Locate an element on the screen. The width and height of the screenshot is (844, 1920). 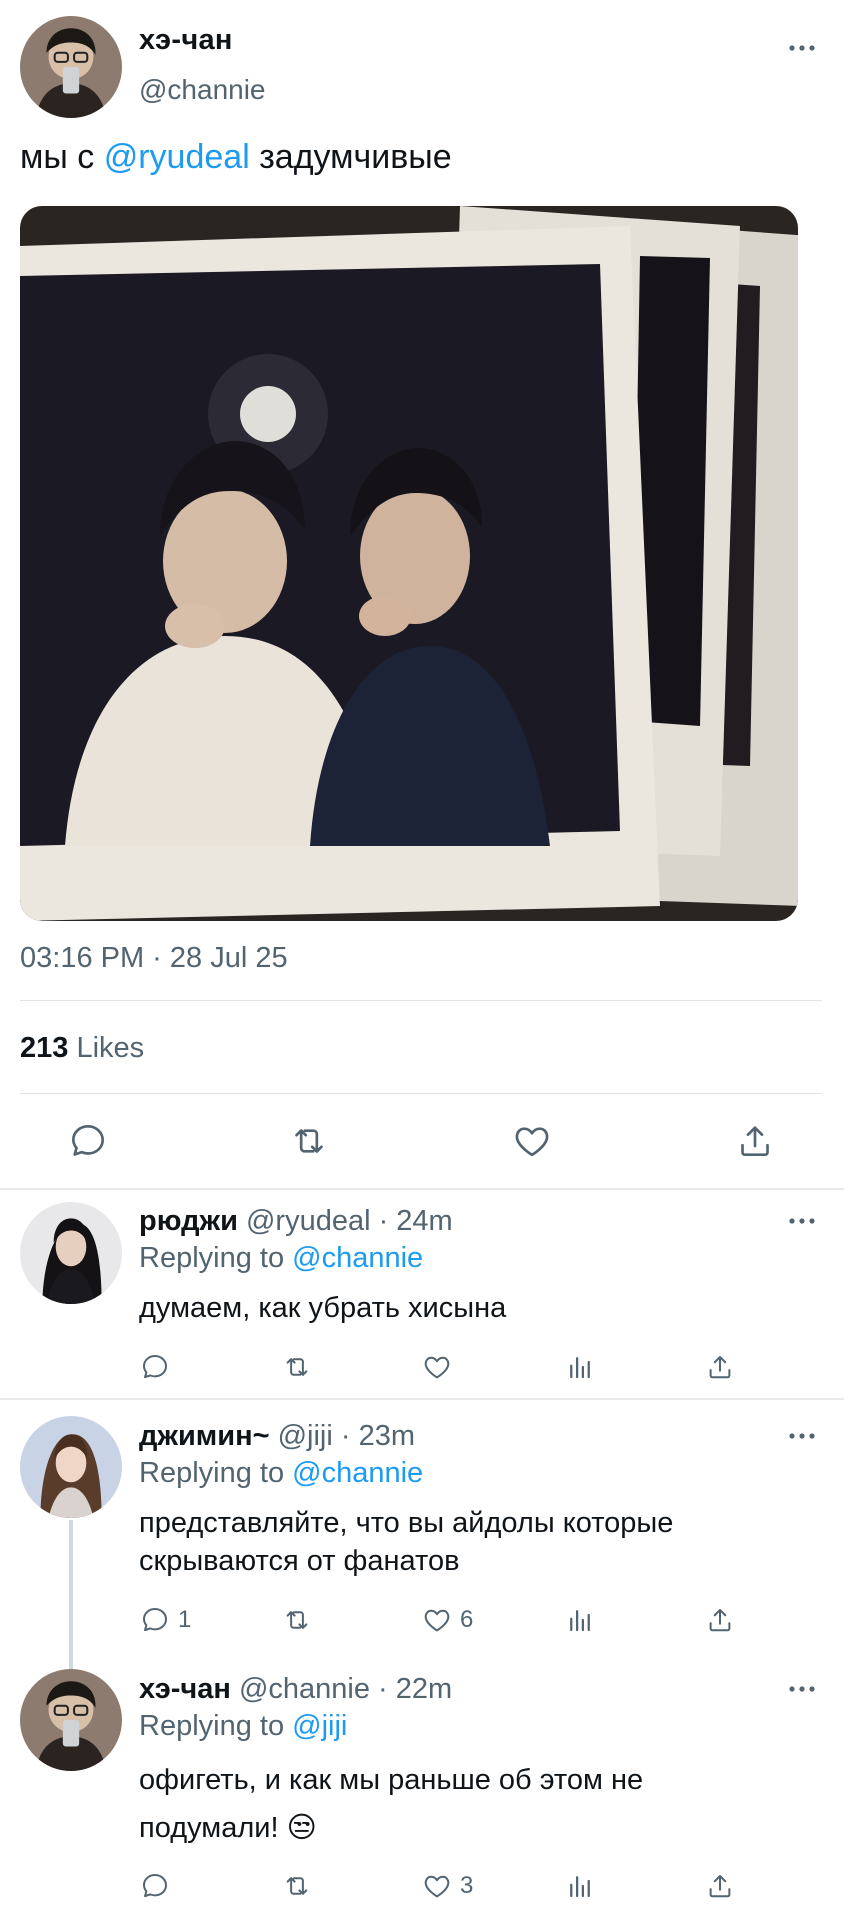
tweet-text: мы с @ryudeal задумчивые is located at coordinates (236, 157).